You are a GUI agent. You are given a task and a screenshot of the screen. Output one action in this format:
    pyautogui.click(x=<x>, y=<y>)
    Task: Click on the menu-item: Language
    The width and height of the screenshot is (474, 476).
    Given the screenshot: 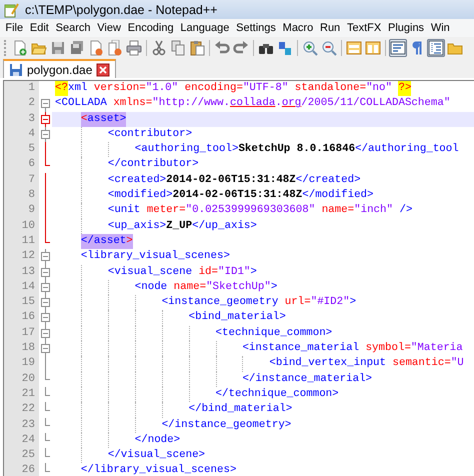 What is the action you would take?
    pyautogui.click(x=205, y=28)
    